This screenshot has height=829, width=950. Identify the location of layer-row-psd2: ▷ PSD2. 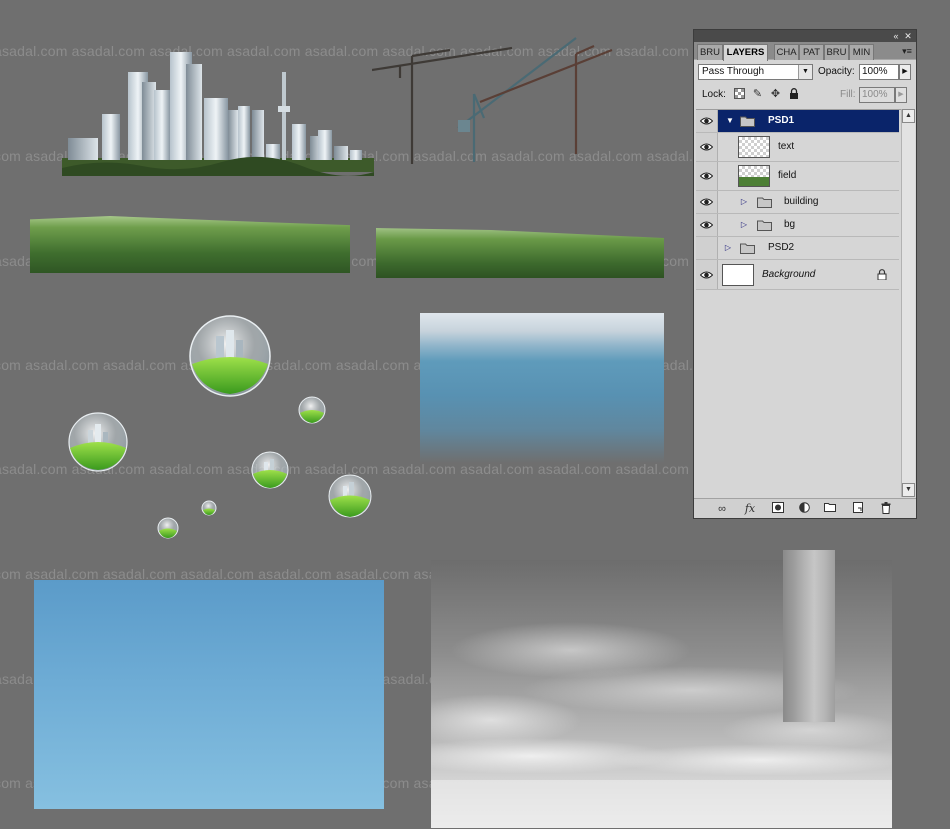
(797, 248).